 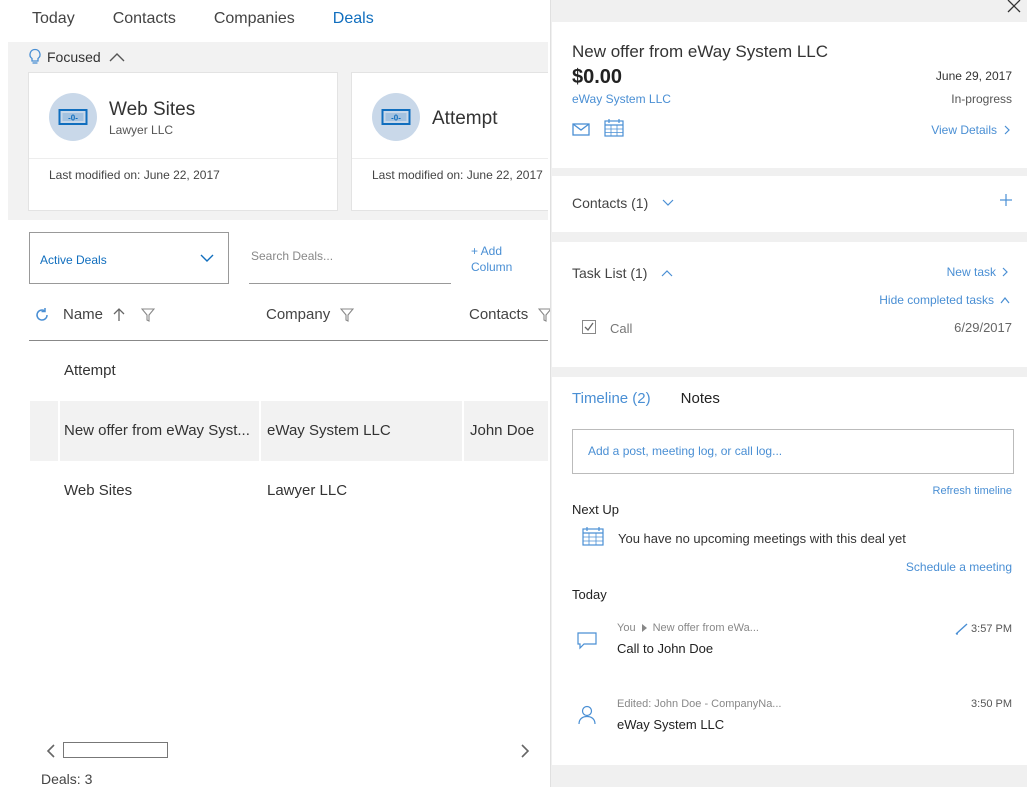 I want to click on focused-toggle: Focused, so click(x=76, y=57).